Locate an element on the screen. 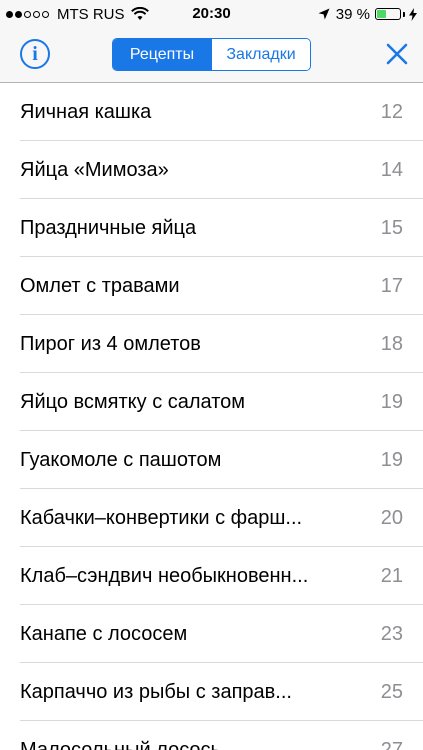  recipe-page-number: 12 is located at coordinates (391, 112).